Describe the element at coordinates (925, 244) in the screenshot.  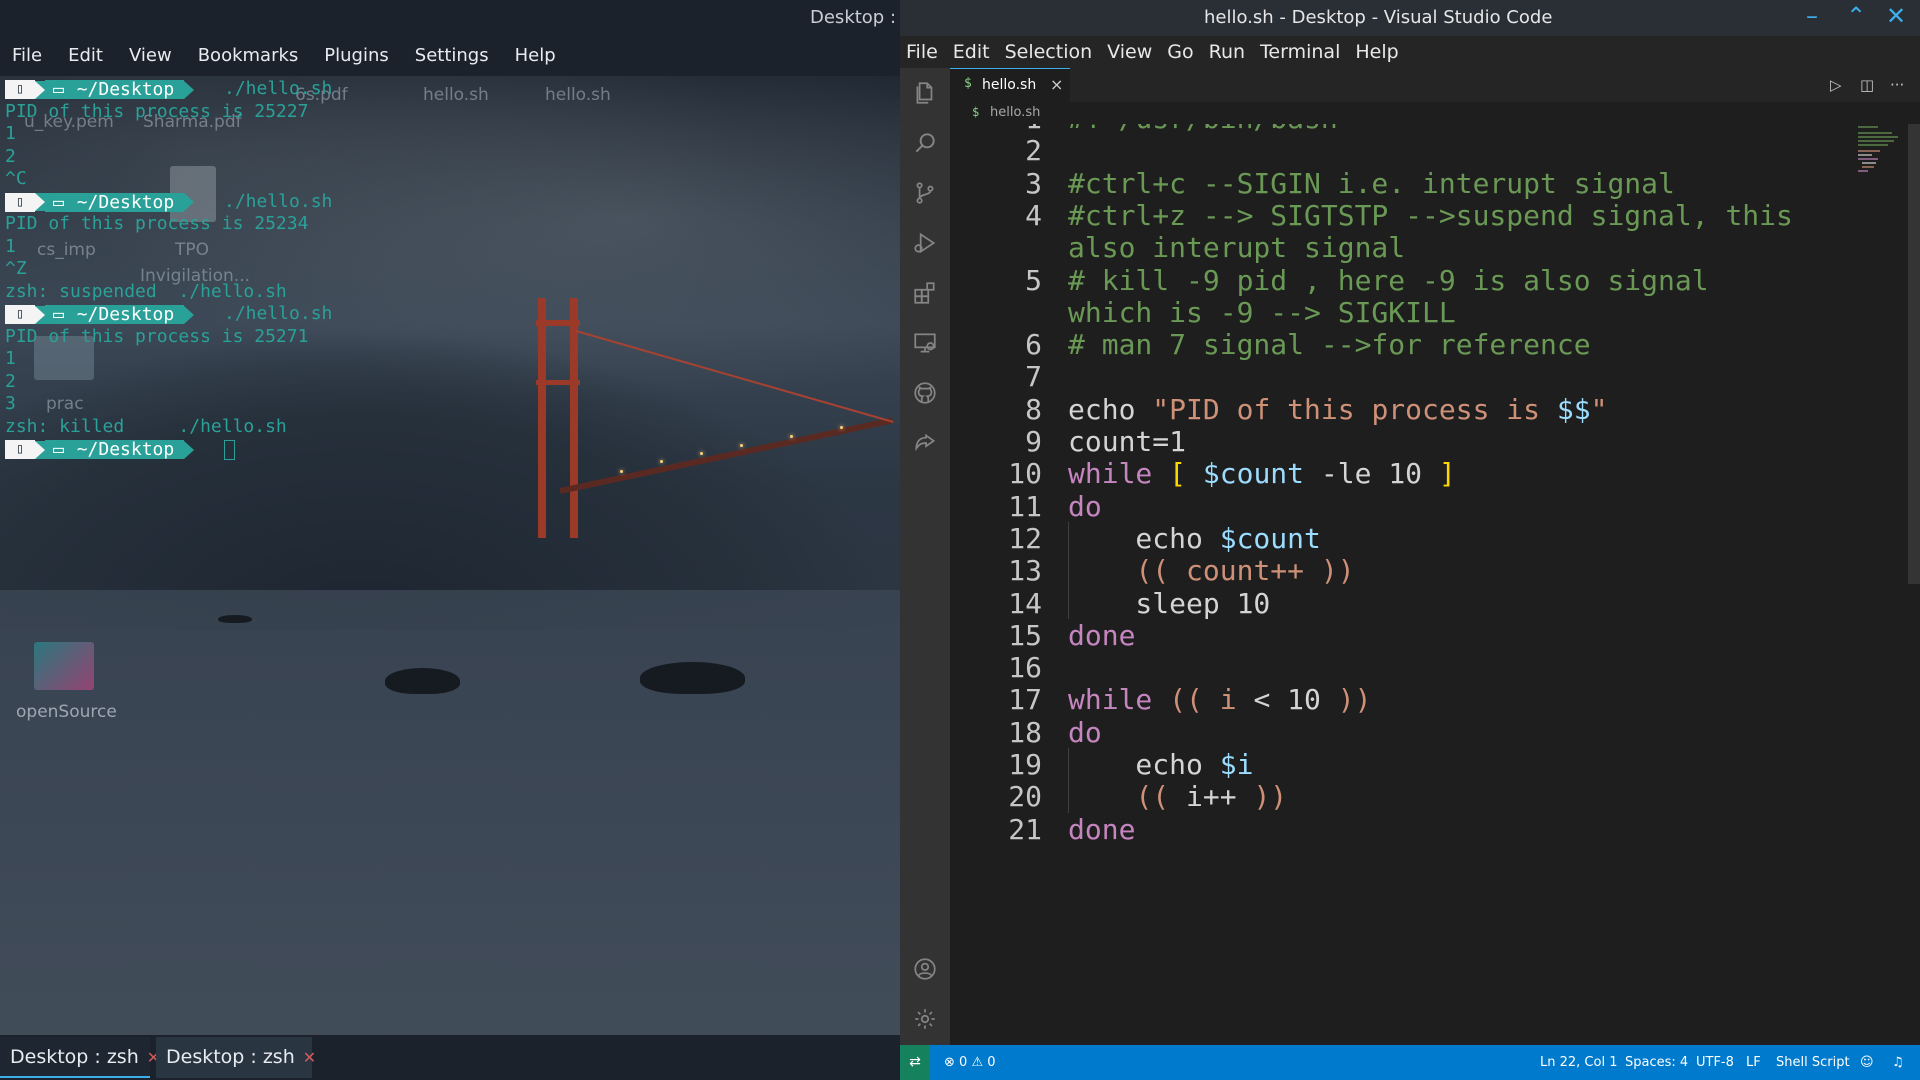
I see `run-debug-icon` at that location.